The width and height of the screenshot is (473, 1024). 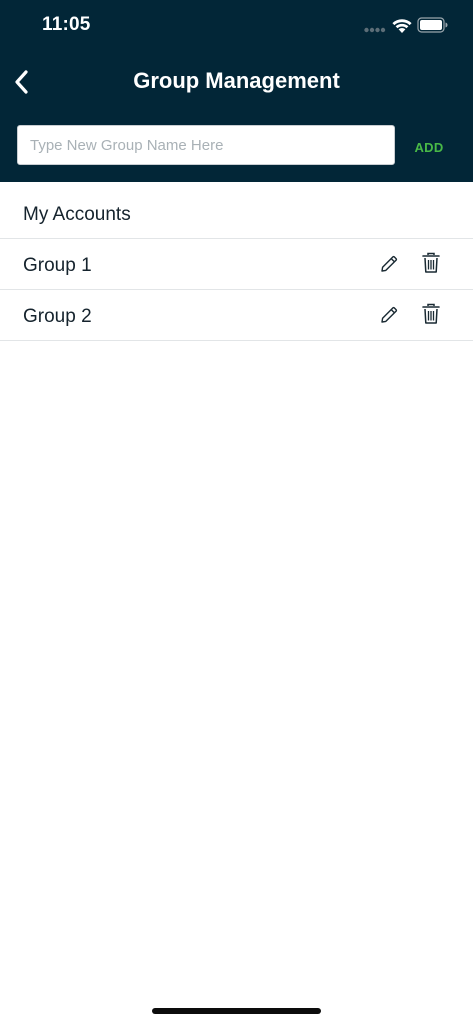 I want to click on list-item-my-accounts: My Accounts, so click(x=236, y=210).